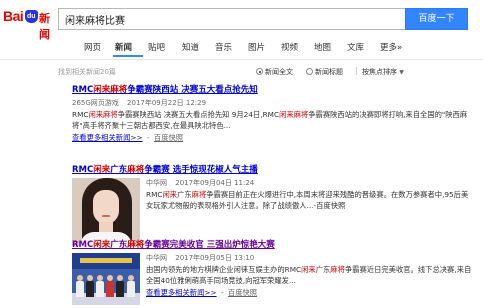  What do you see at coordinates (123, 47) in the screenshot?
I see `tab-news: 新闻` at bounding box center [123, 47].